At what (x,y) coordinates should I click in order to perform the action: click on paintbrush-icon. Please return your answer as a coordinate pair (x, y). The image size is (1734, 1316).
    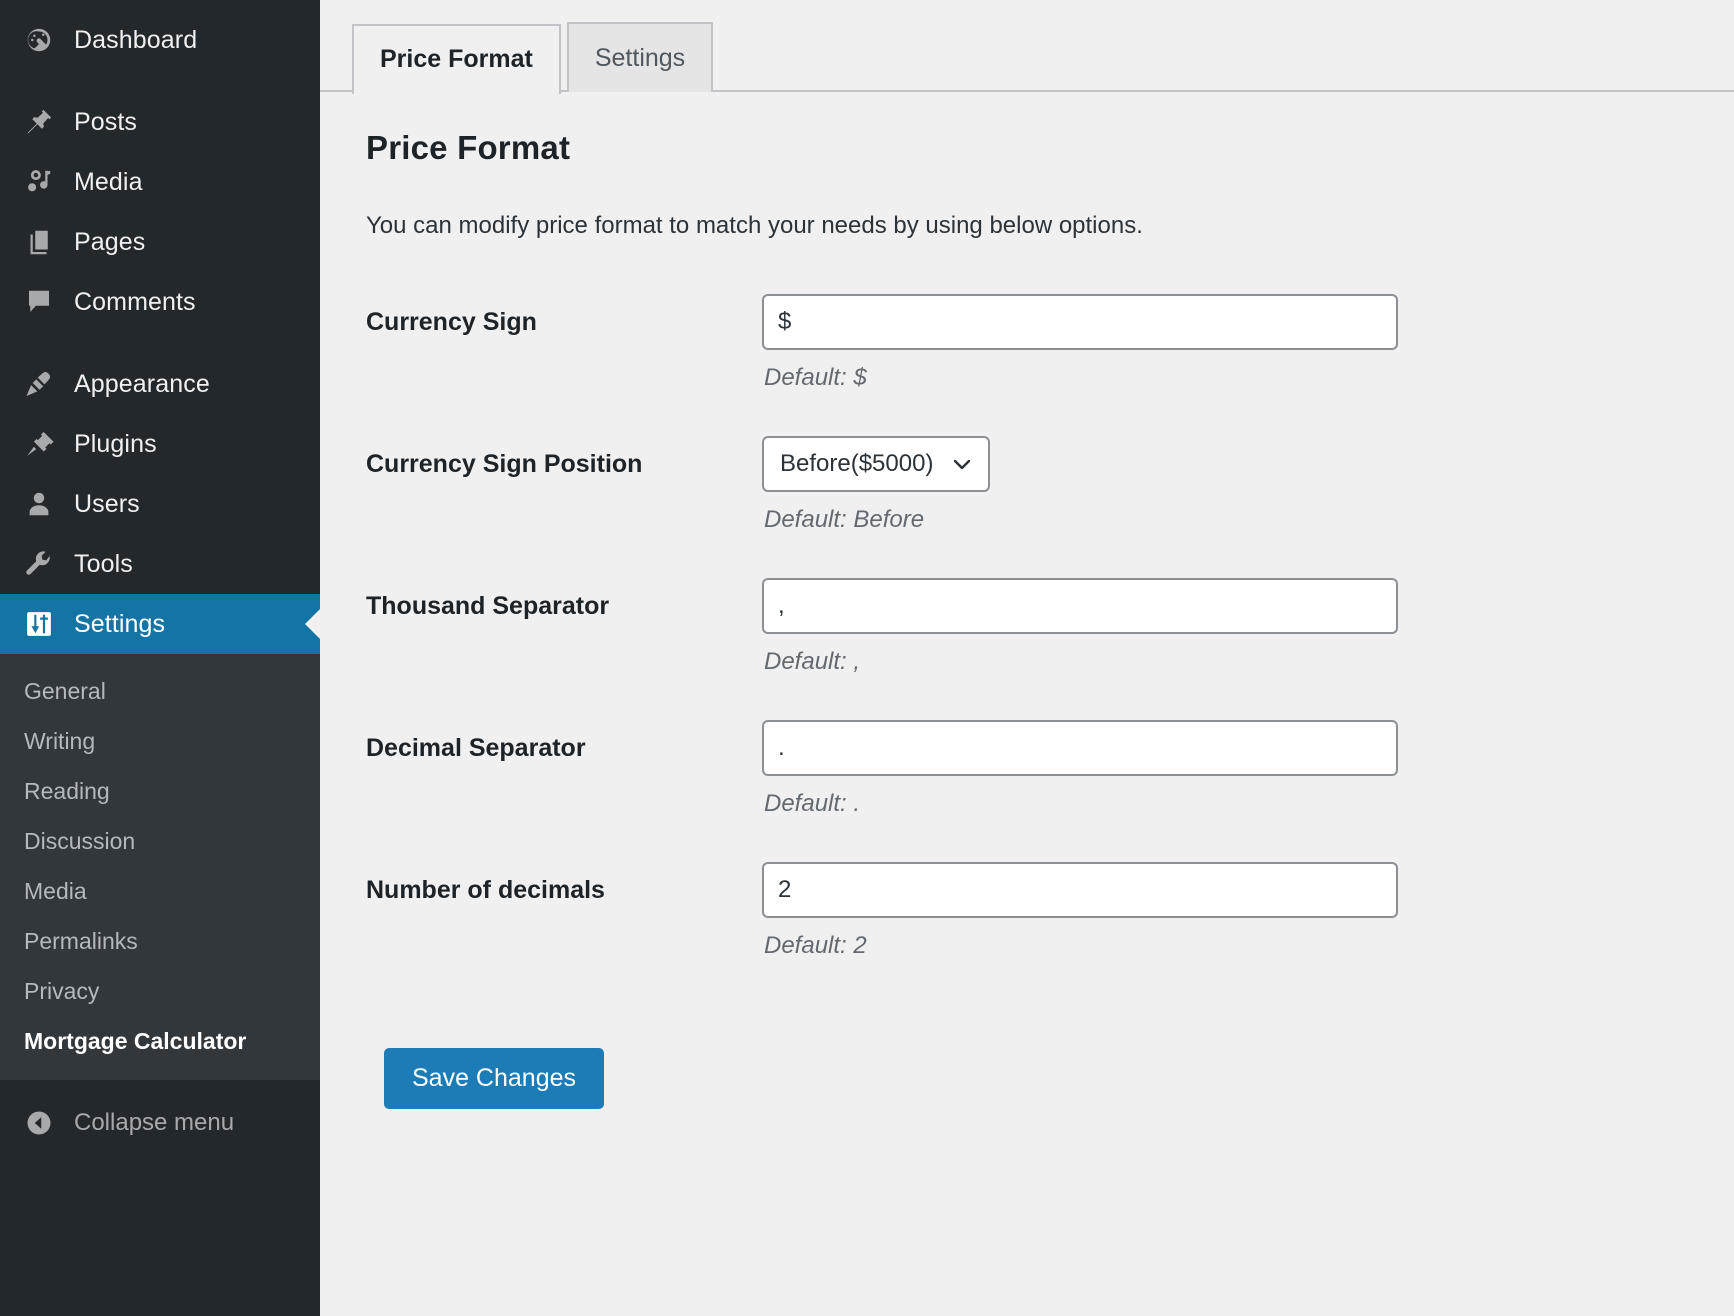
    Looking at the image, I should click on (39, 384).